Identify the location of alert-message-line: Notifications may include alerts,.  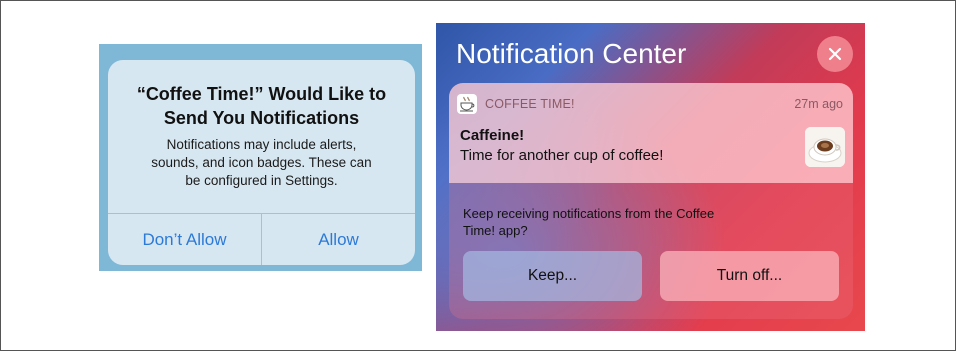
(261, 144).